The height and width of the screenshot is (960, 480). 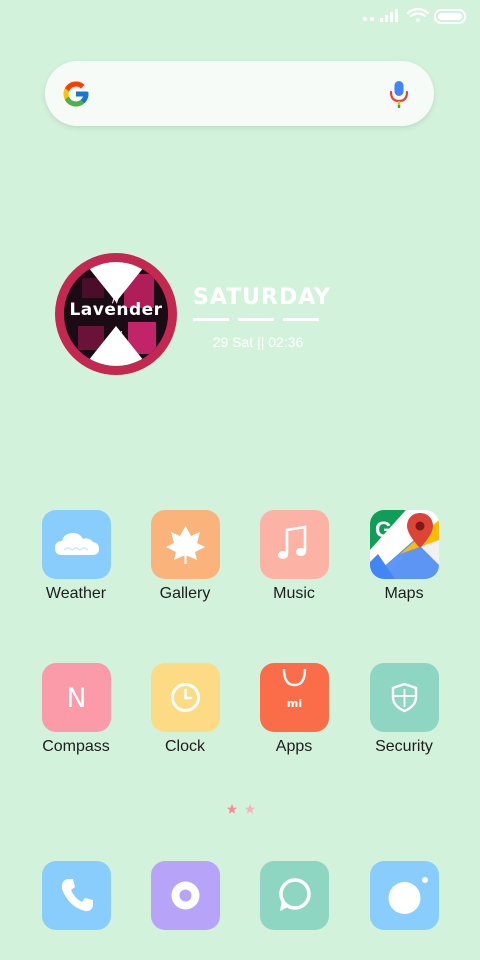 I want to click on ring-icon, so click(x=185, y=895).